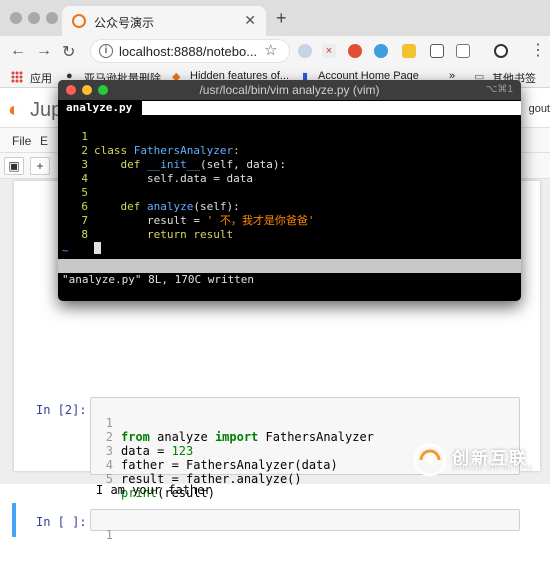 The image size is (550, 570). What do you see at coordinates (437, 51) in the screenshot?
I see `extension-oo-icon` at bounding box center [437, 51].